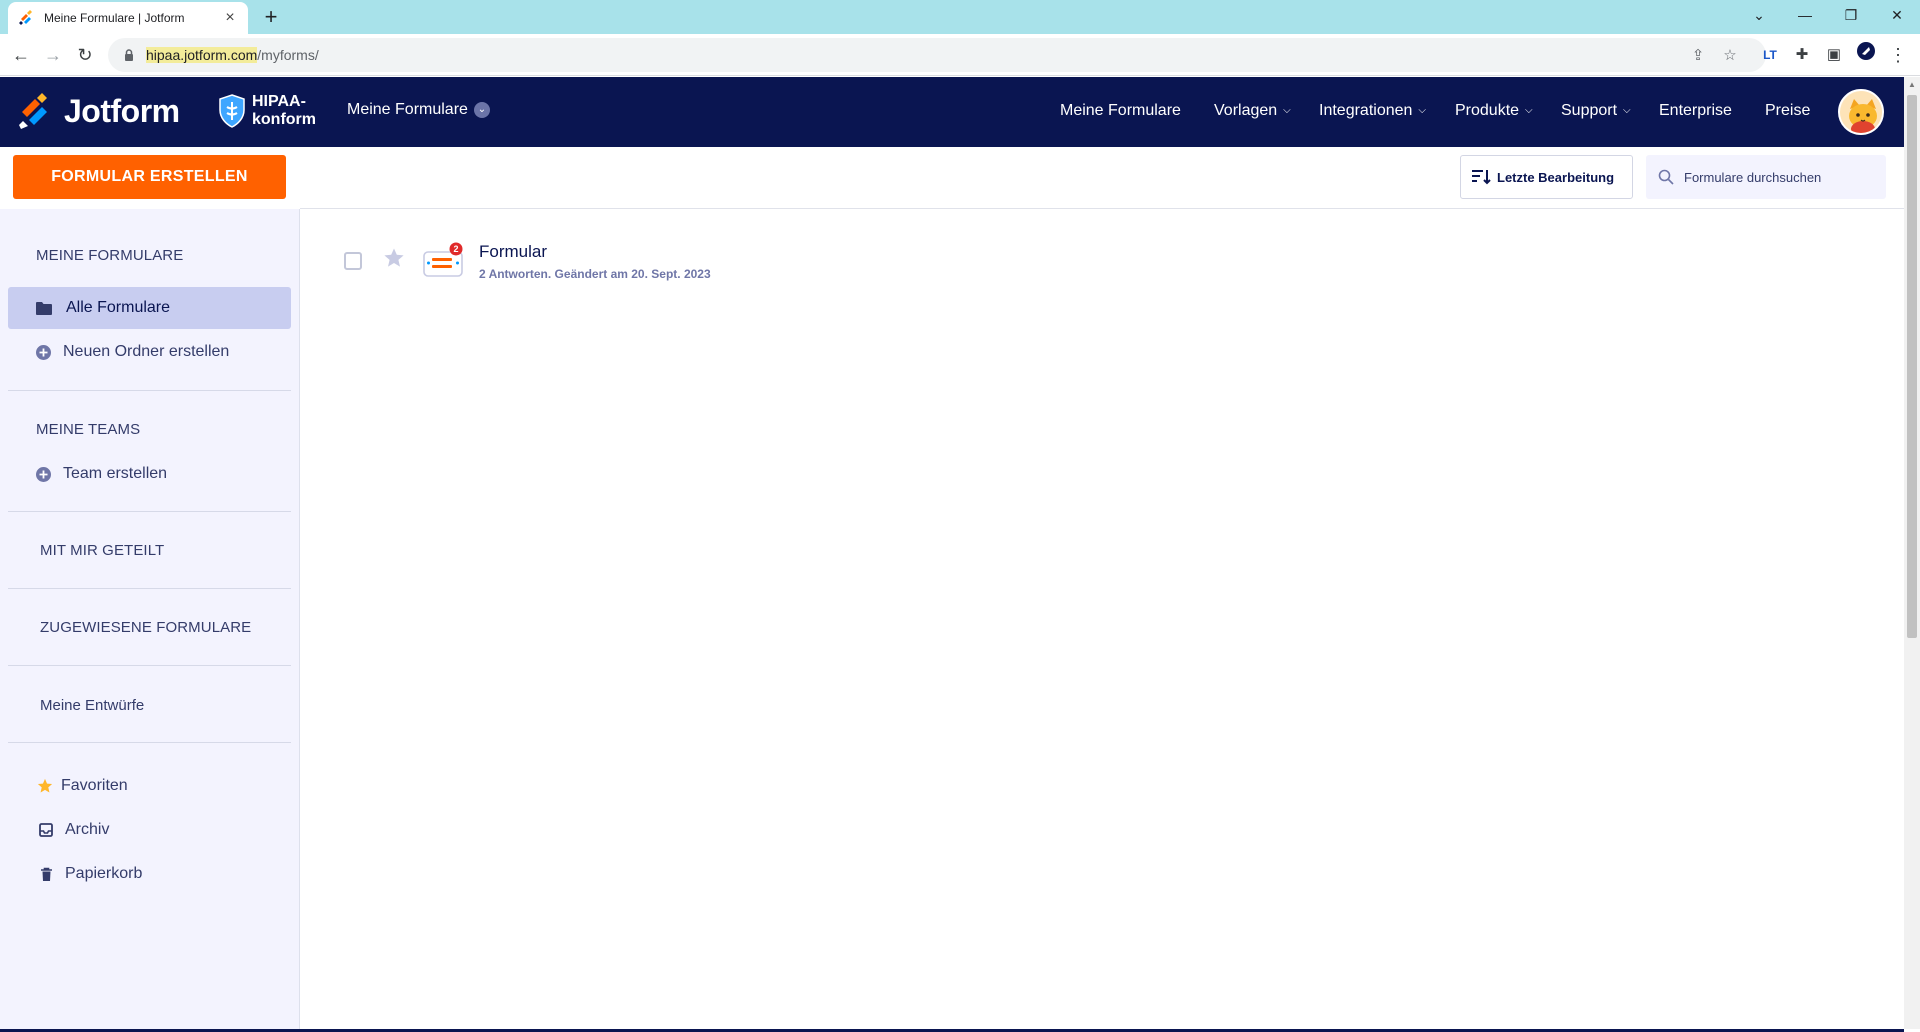  I want to click on myforms-dropdown: Meine Formulare ⌄, so click(418, 110).